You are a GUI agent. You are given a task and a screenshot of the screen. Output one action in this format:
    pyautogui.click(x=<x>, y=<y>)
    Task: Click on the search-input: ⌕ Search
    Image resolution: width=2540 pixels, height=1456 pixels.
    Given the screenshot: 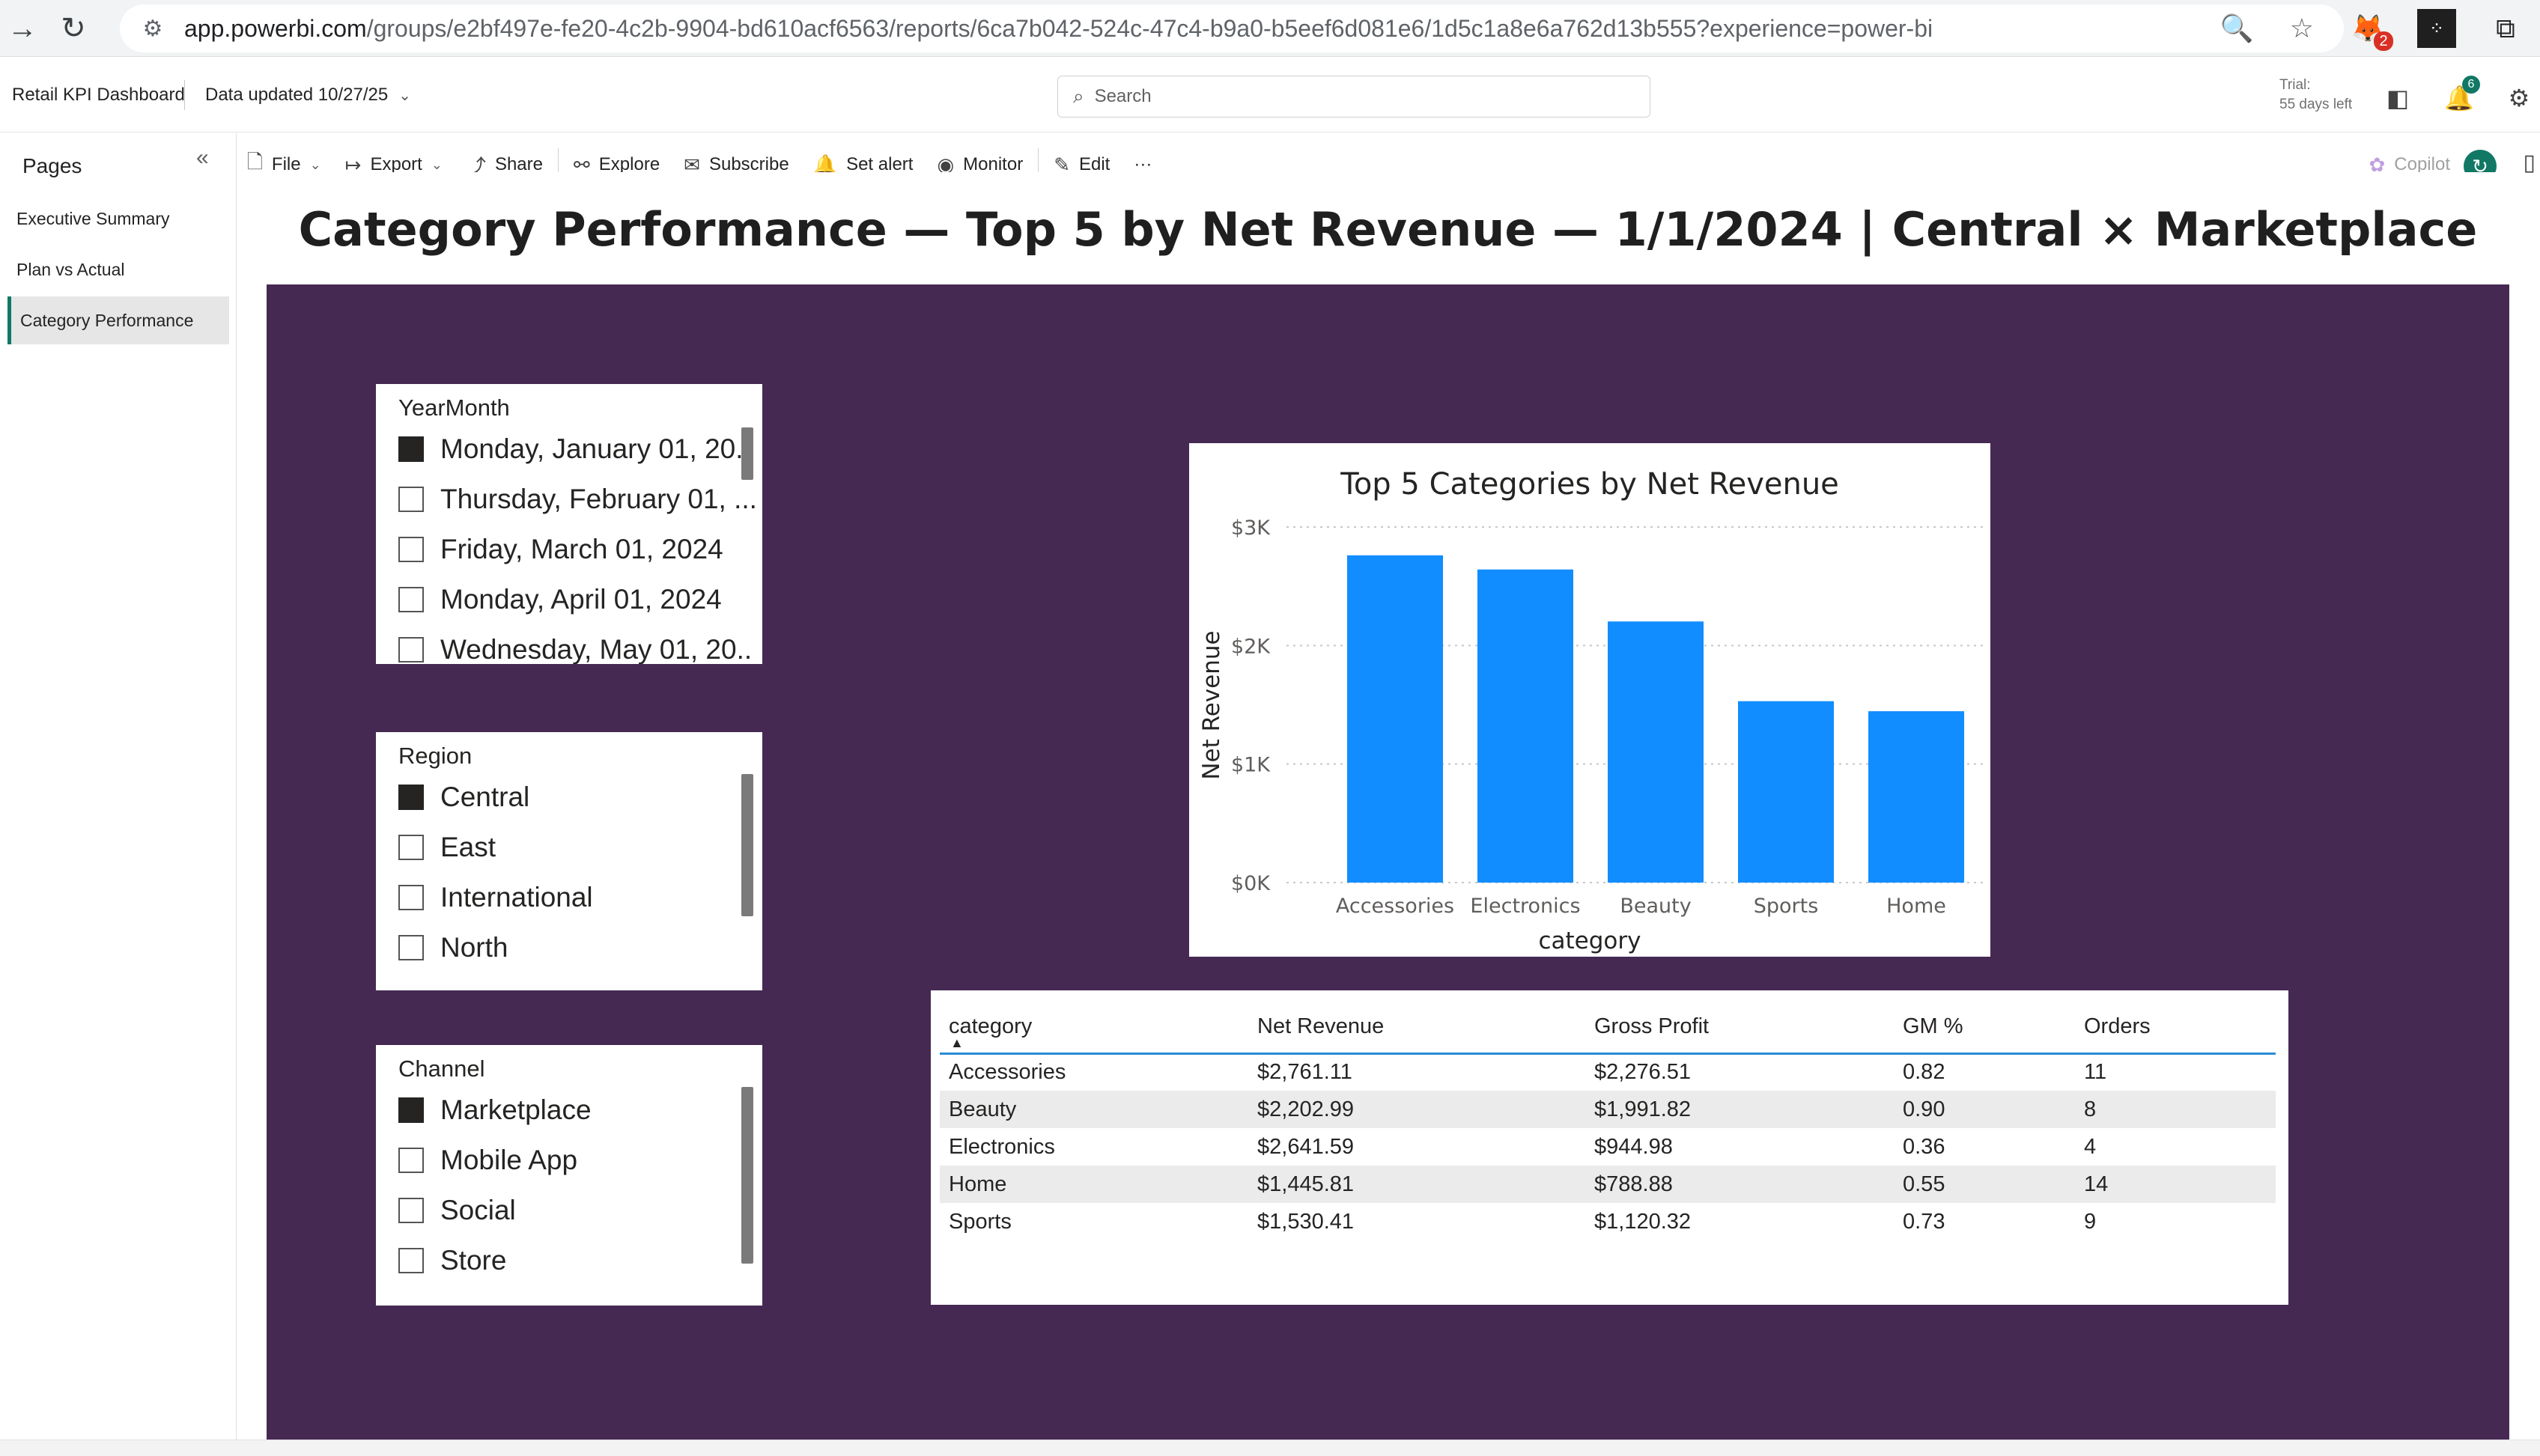 What is the action you would take?
    pyautogui.click(x=1353, y=97)
    